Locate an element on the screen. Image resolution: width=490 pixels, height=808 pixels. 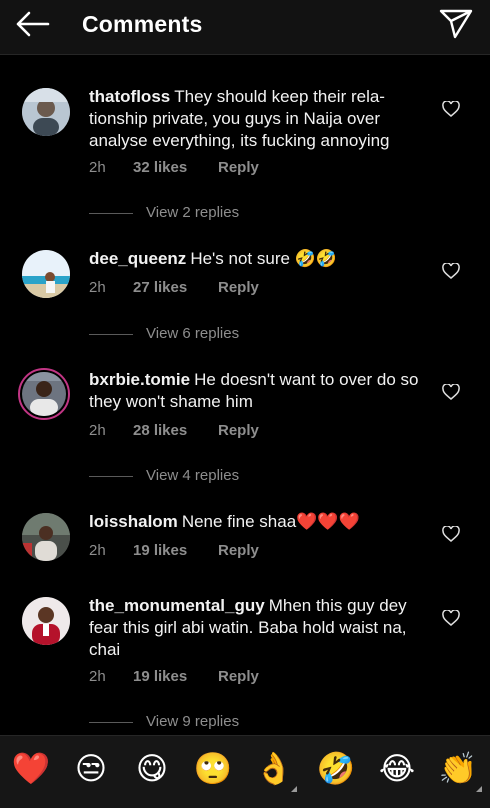
comment-username: loisshalom is located at coordinates (133, 521).